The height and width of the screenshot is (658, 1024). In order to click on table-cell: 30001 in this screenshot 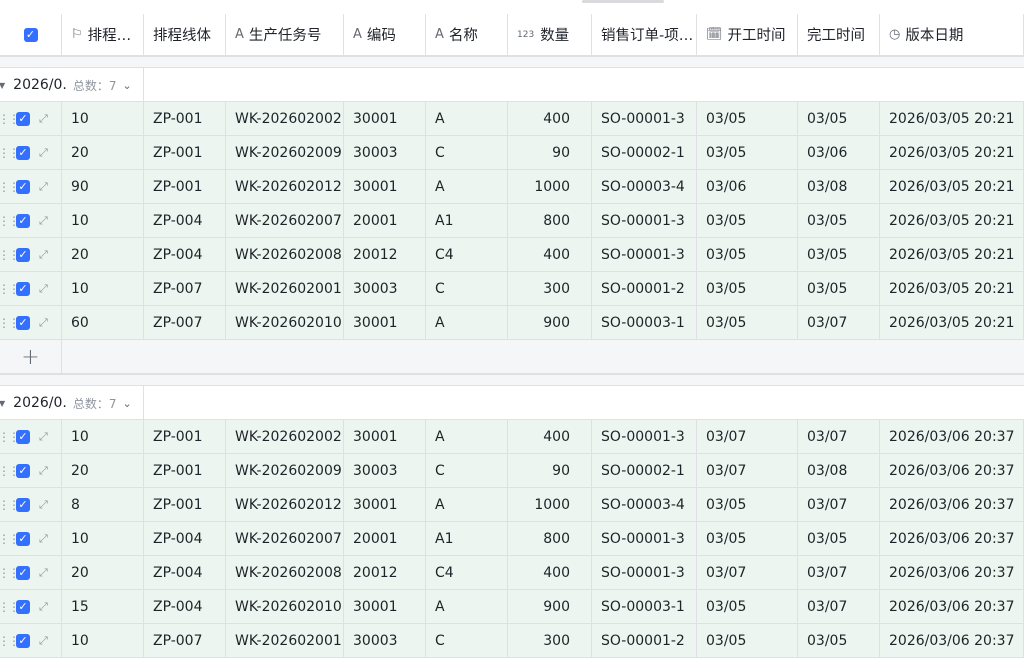, I will do `click(385, 606)`.